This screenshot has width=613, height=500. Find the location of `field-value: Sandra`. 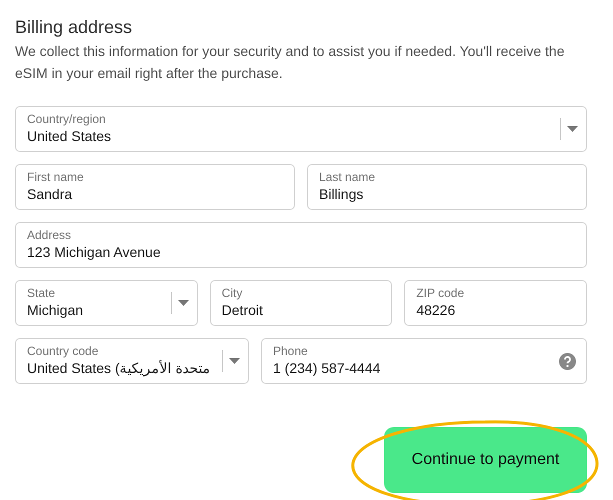

field-value: Sandra is located at coordinates (50, 194).